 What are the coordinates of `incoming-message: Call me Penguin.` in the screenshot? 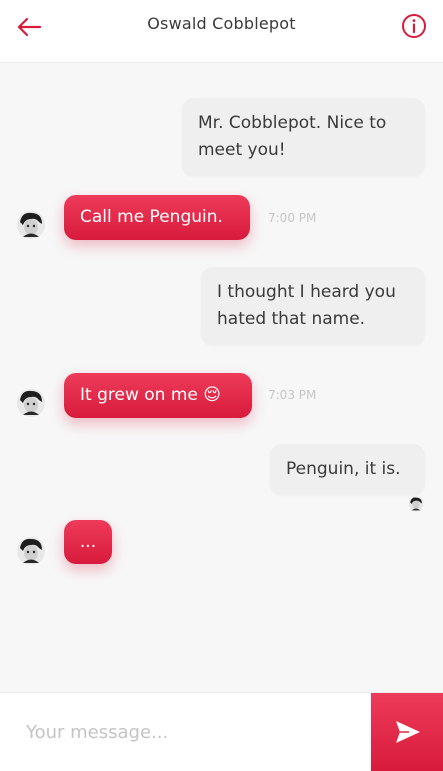 It's located at (157, 217).